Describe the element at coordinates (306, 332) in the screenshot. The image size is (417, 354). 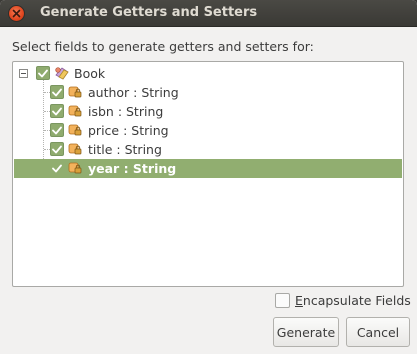
I see `generate-button: Generate` at that location.